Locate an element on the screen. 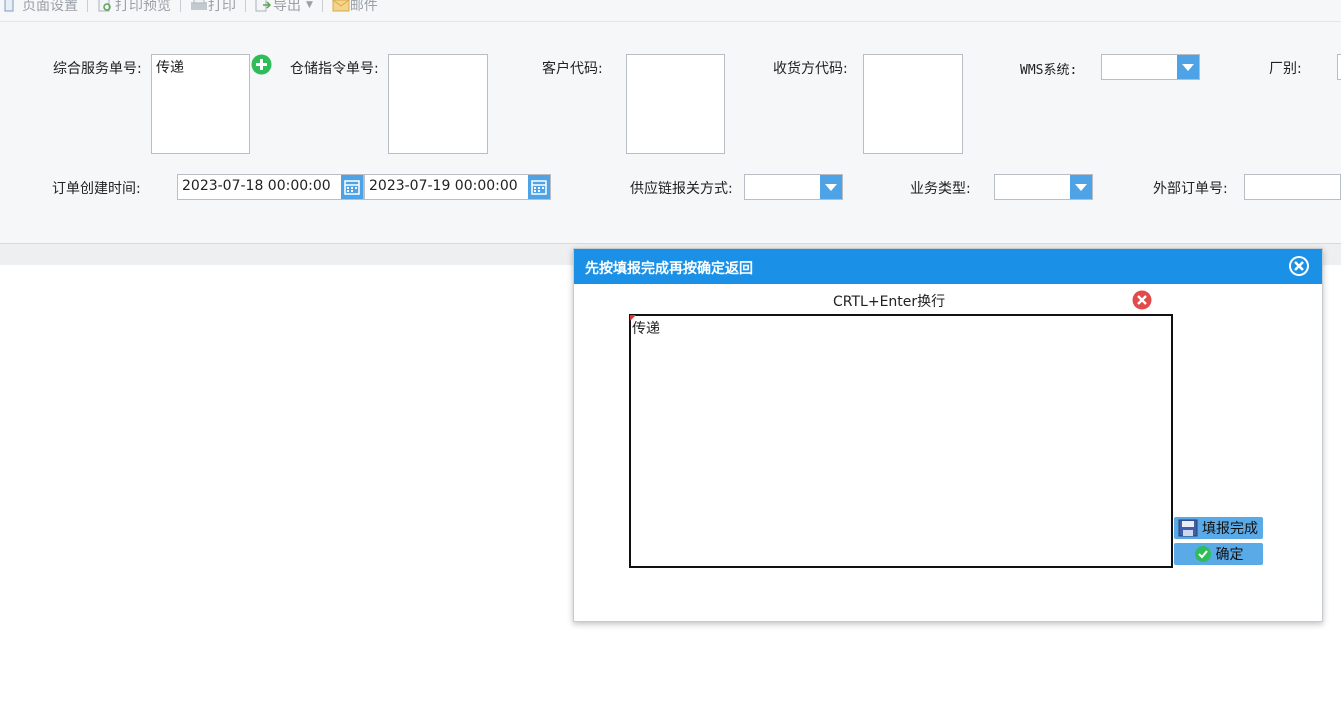  error-marker-icon is located at coordinates (633, 318).